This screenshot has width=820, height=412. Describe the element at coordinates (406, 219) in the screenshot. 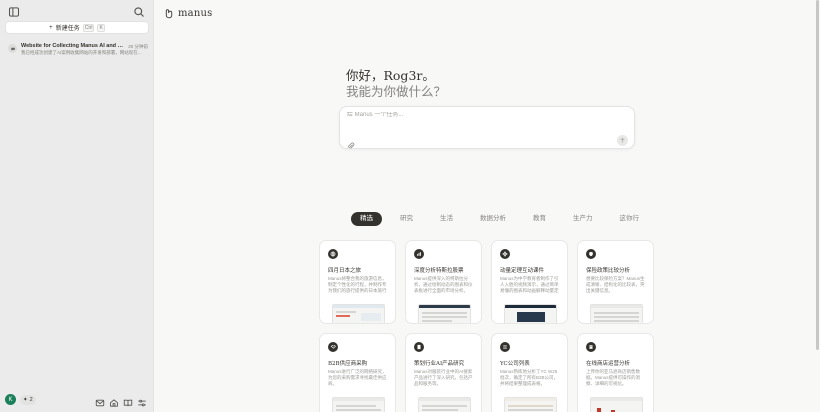

I see `tab-research: 研究` at that location.